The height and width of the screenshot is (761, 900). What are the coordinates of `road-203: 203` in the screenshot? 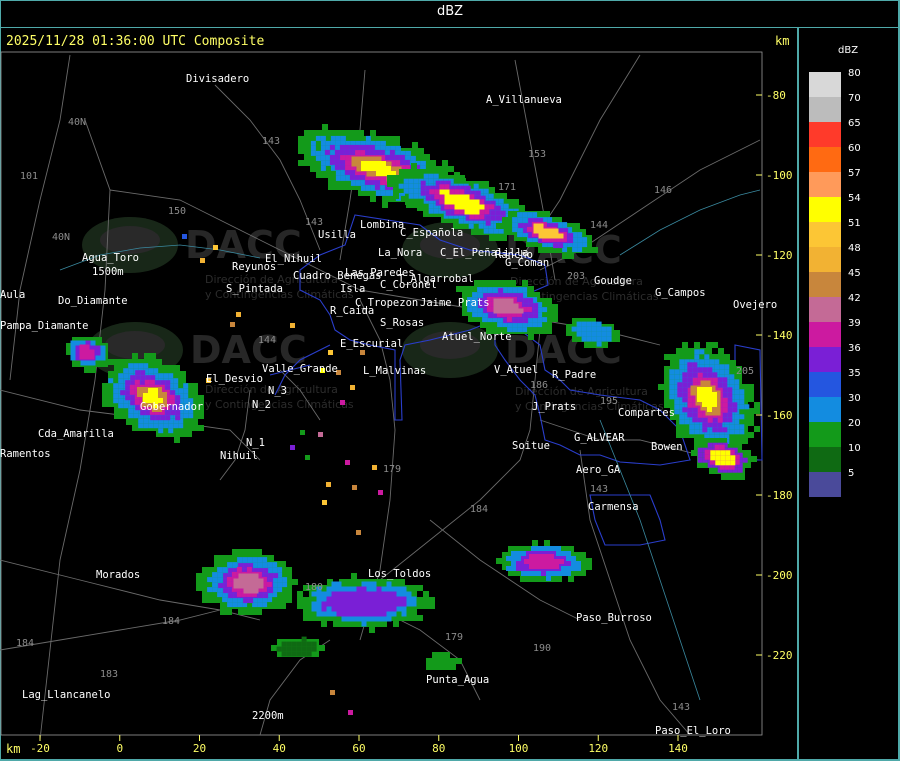 It's located at (576, 276).